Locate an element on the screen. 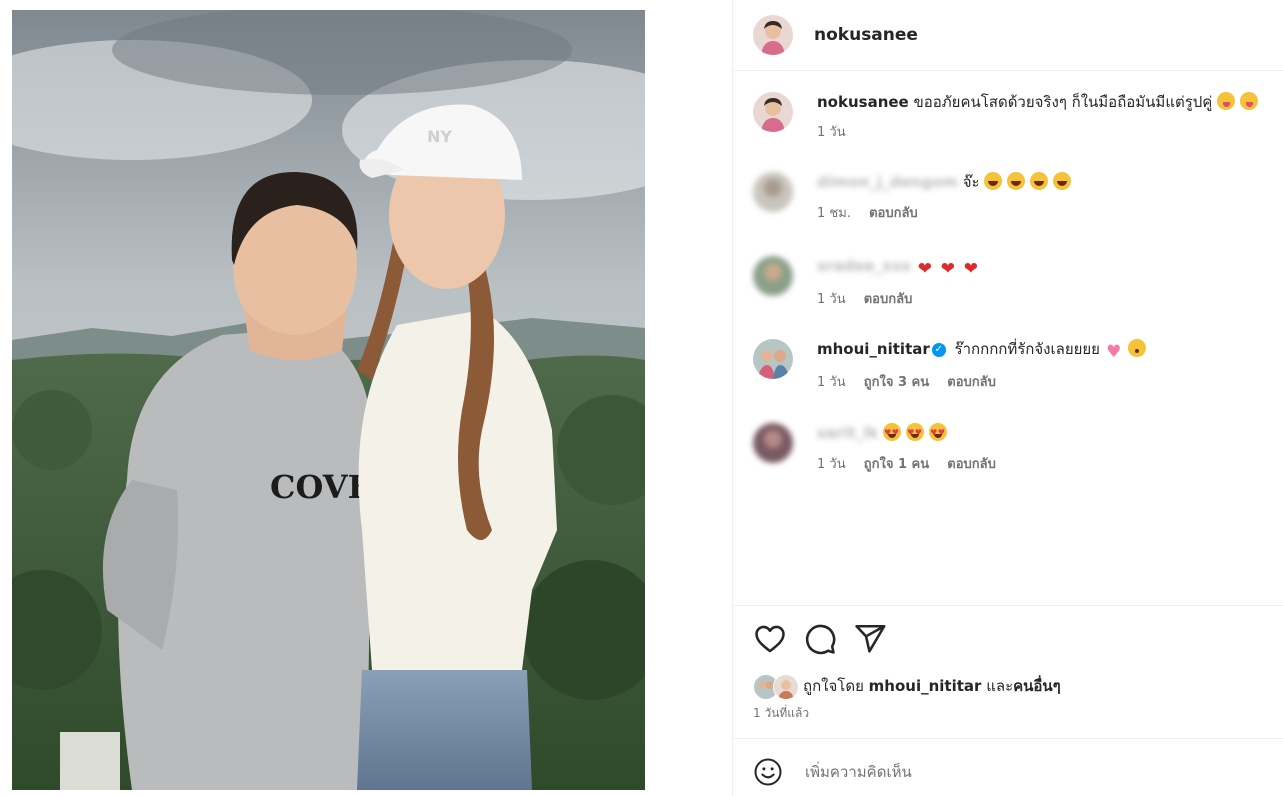 This screenshot has height=796, width=1283. share-icon is located at coordinates (870, 639).